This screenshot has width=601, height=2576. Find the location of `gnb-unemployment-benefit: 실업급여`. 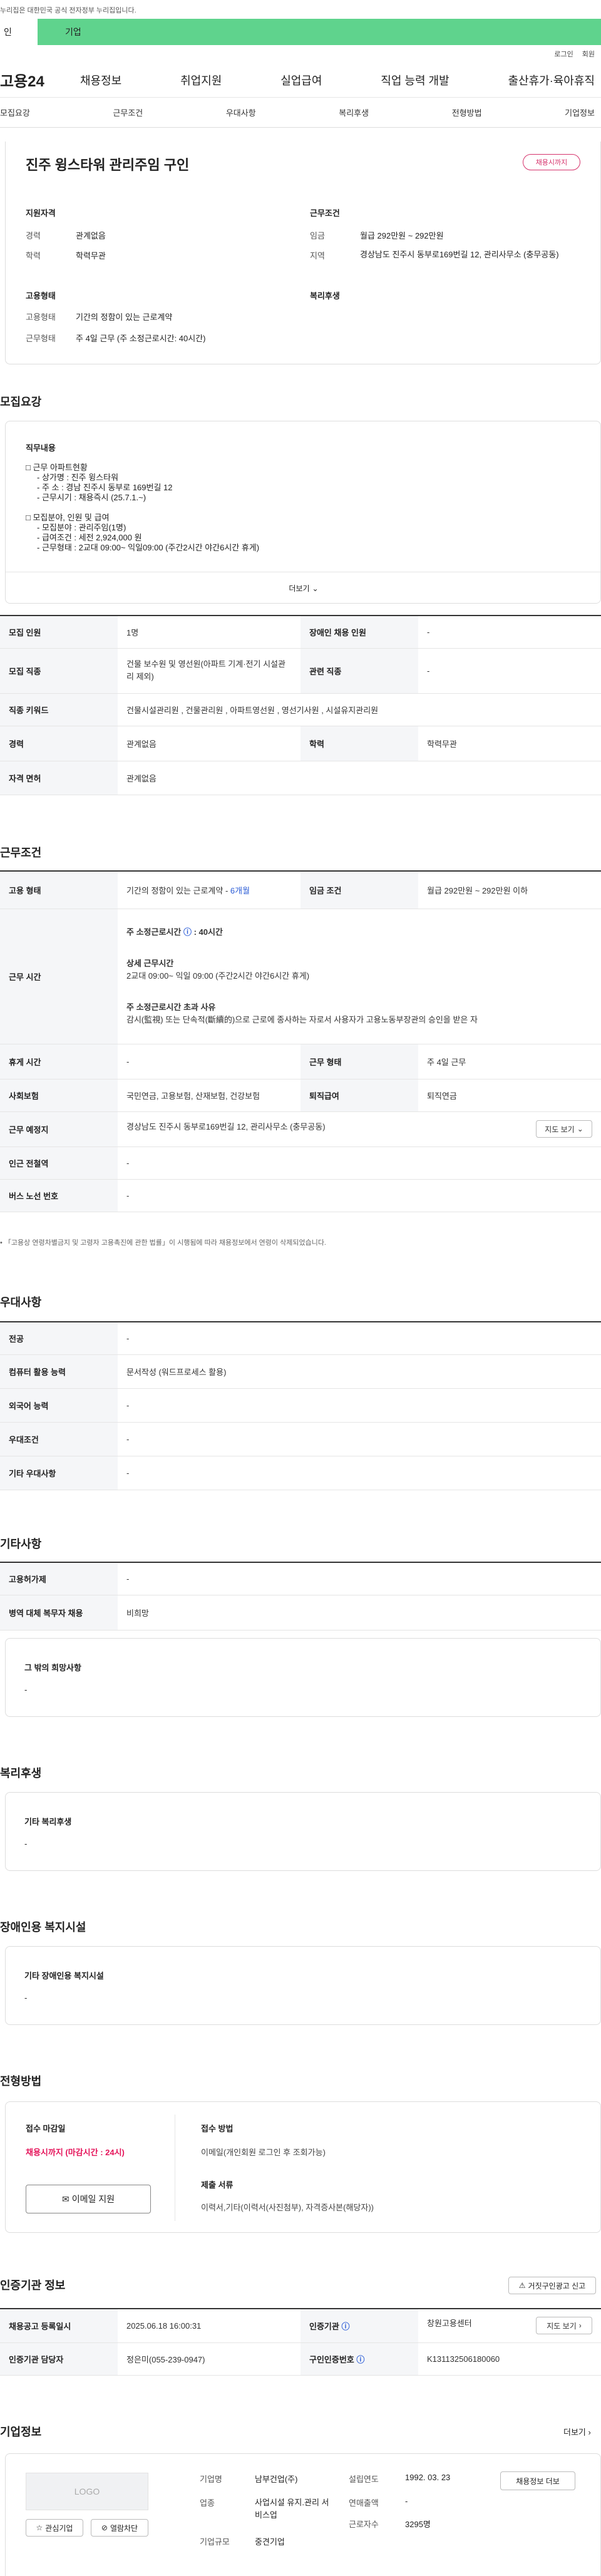

gnb-unemployment-benefit: 실업급여 is located at coordinates (301, 80).